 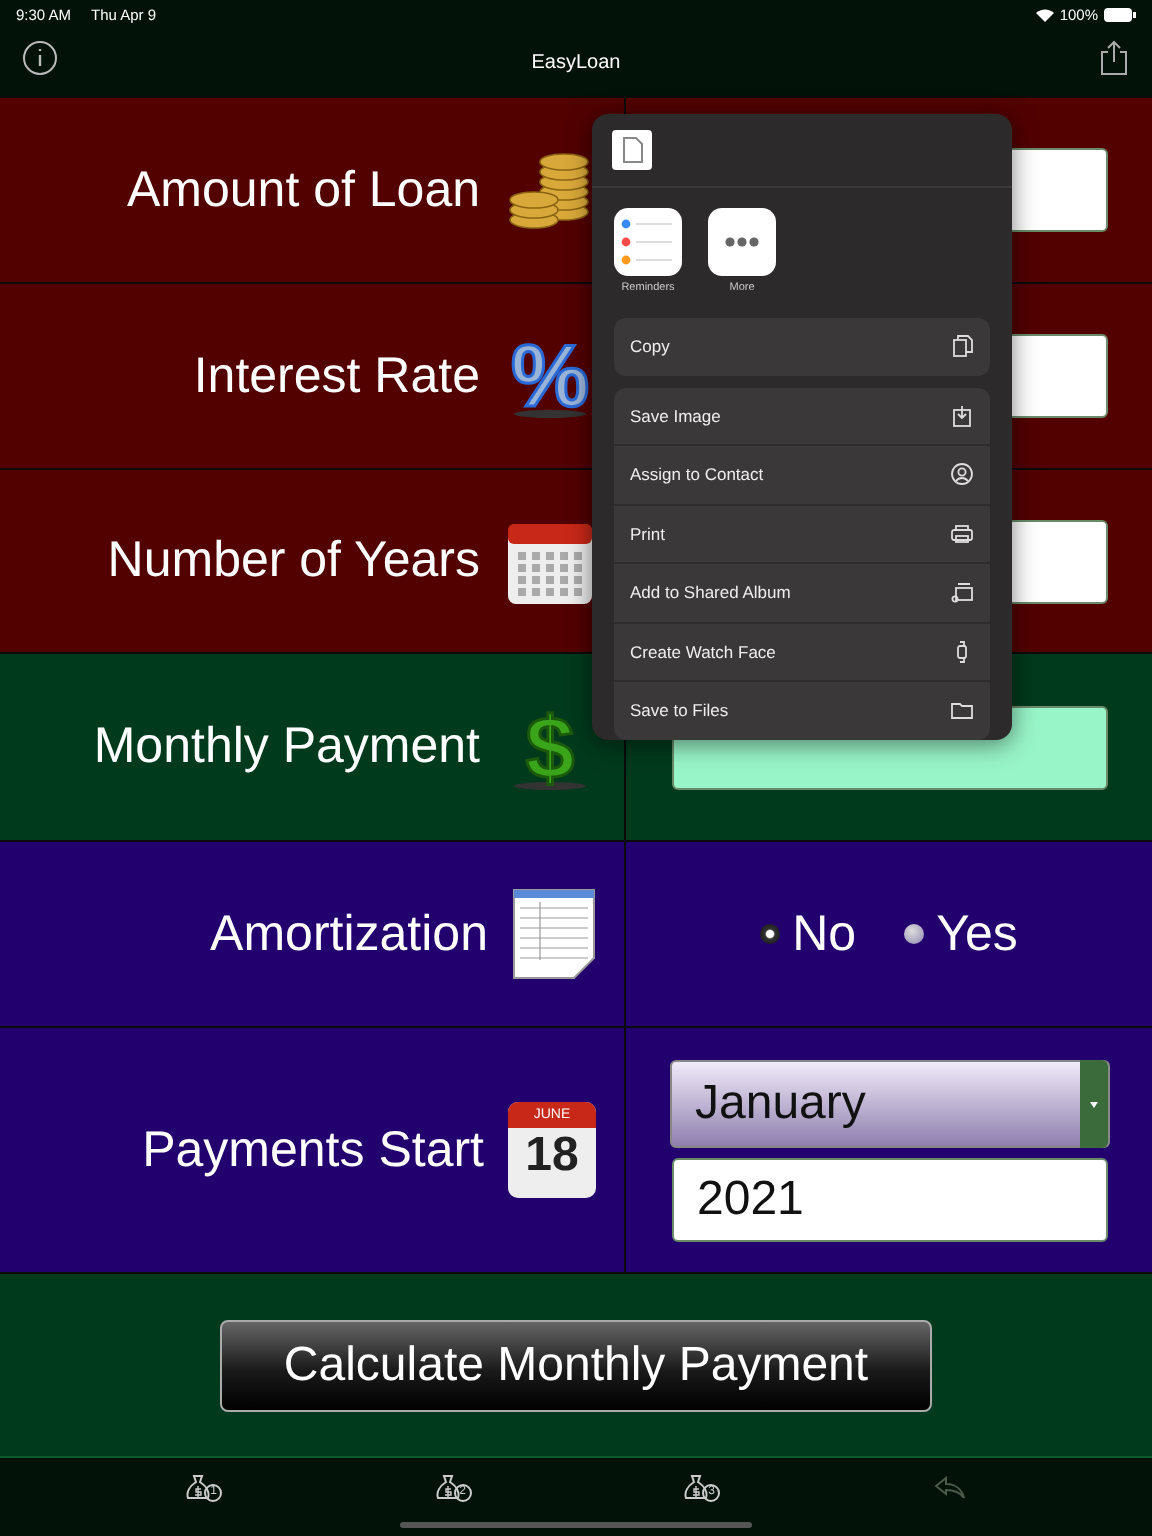 I want to click on list-icon, so click(x=648, y=242).